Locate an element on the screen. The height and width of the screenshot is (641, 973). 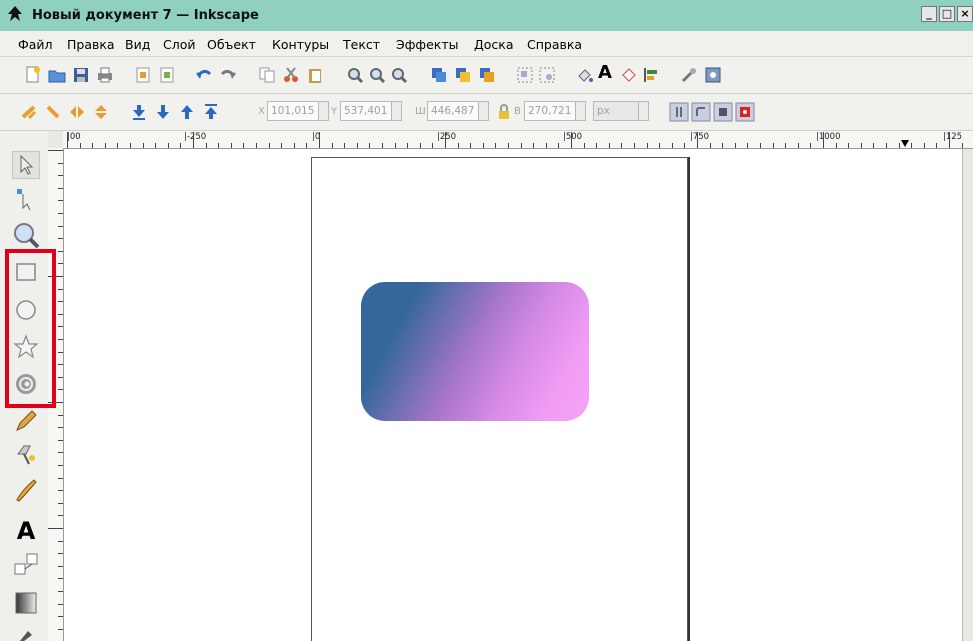
horizontal-ruler: |00 |-250 |0 |250 |500 |750 |1000 |125 is located at coordinates (518, 140).